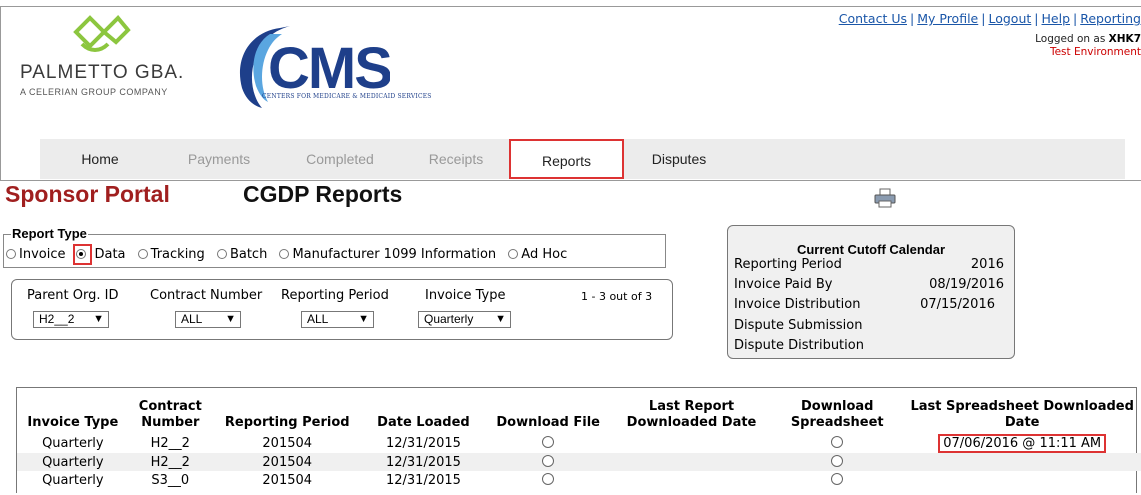  What do you see at coordinates (691, 414) in the screenshot?
I see `col-last-report-downloaded: Last Report Downloaded Date` at bounding box center [691, 414].